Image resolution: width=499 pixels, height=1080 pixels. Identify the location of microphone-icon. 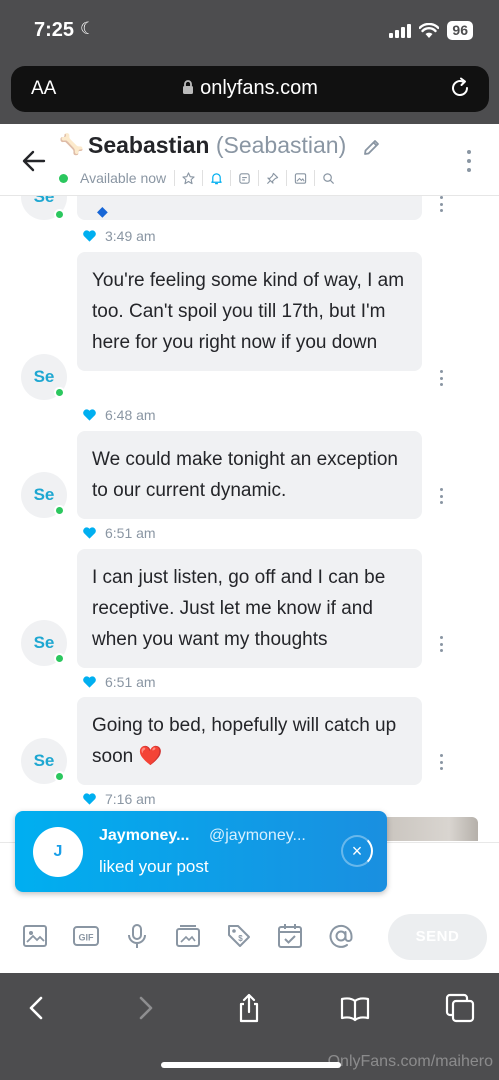
(137, 936).